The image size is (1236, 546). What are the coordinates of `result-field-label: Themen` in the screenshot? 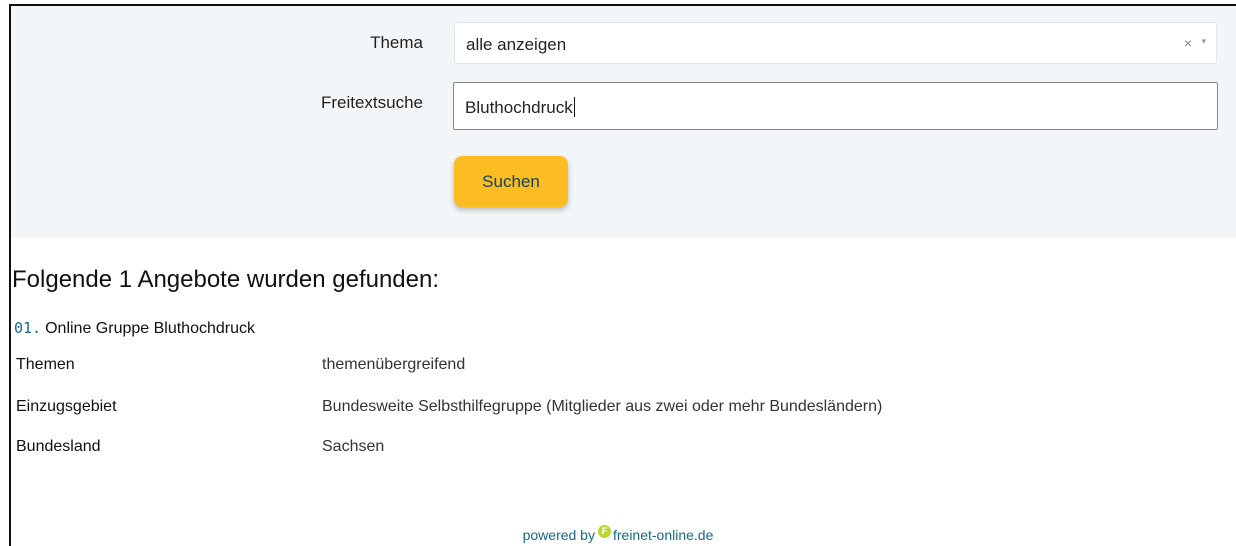 It's located at (45, 364).